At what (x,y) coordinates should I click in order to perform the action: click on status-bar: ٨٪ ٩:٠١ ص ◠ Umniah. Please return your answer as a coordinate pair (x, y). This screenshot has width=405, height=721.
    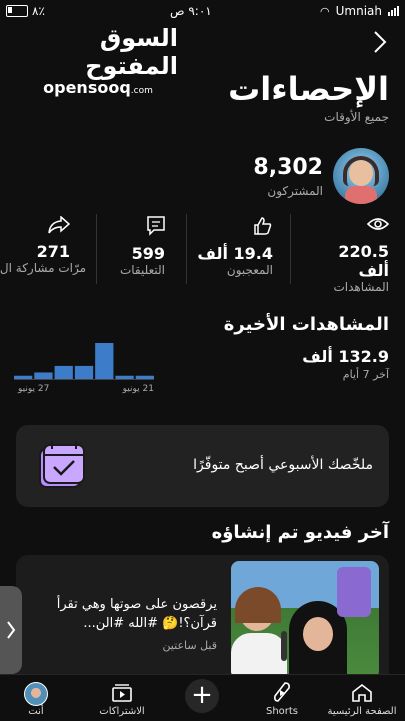
    Looking at the image, I should click on (202, 12).